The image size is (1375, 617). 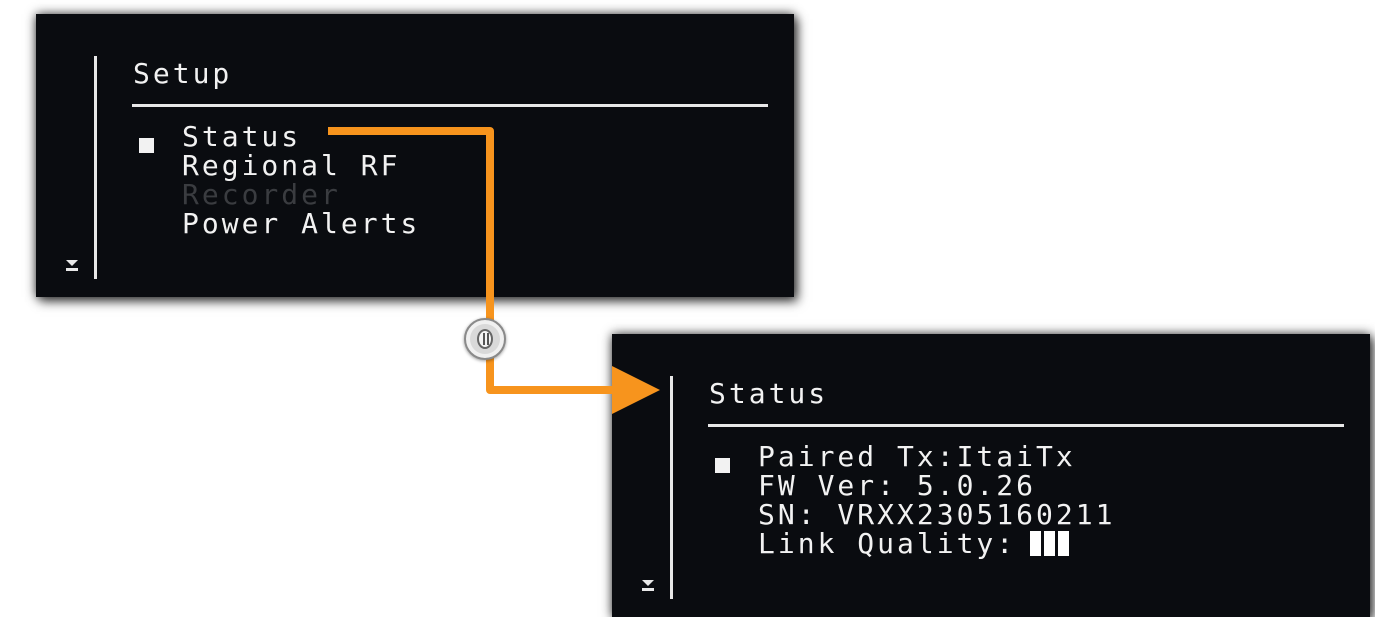 What do you see at coordinates (485, 339) in the screenshot?
I see `push-knob-icon` at bounding box center [485, 339].